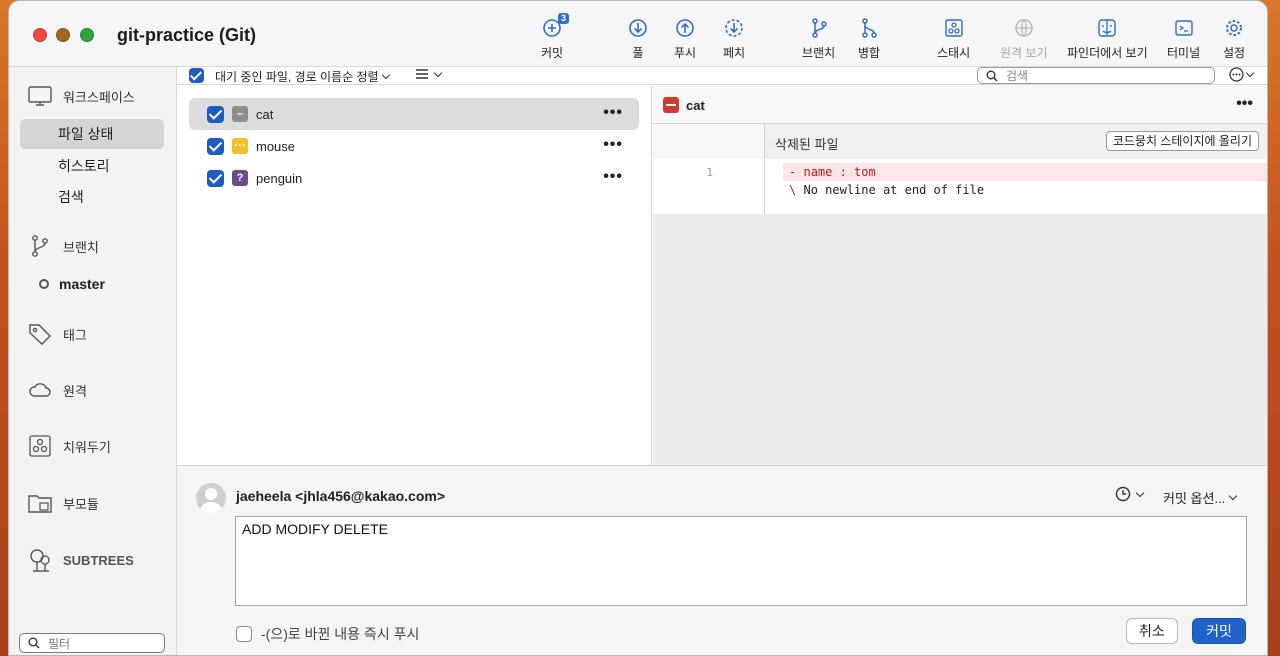 This screenshot has height=656, width=1280. What do you see at coordinates (75, 391) in the screenshot?
I see `sidebar-remotes-label: 원격` at bounding box center [75, 391].